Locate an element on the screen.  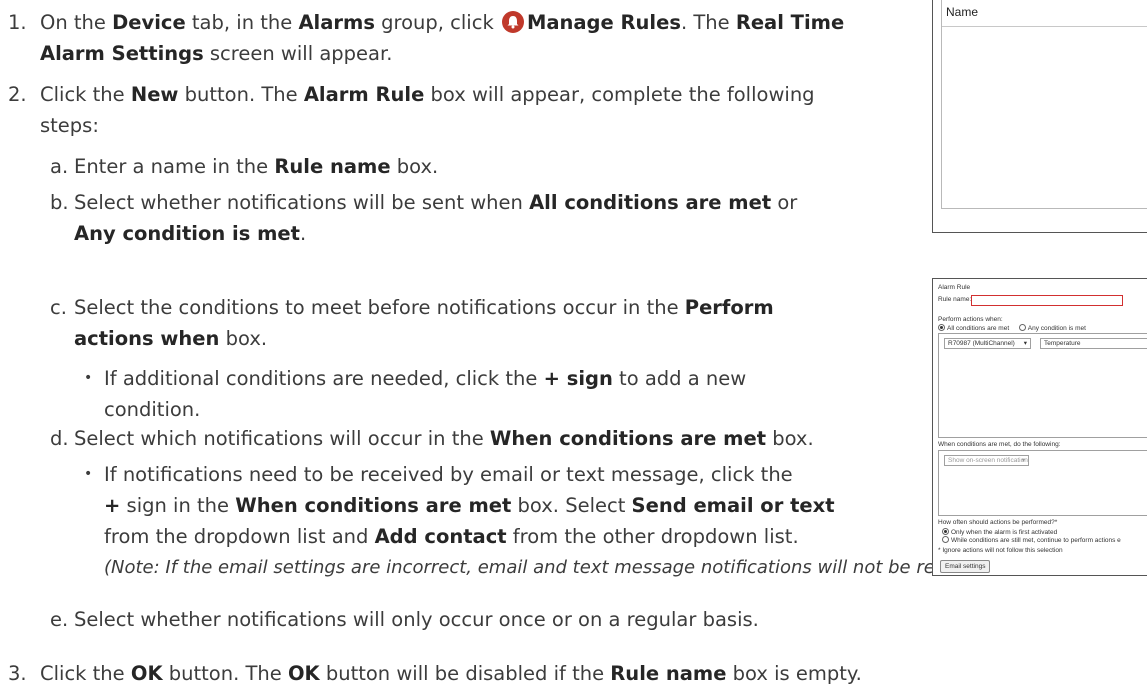
measure-select: Temperature is located at coordinates (1093, 343).